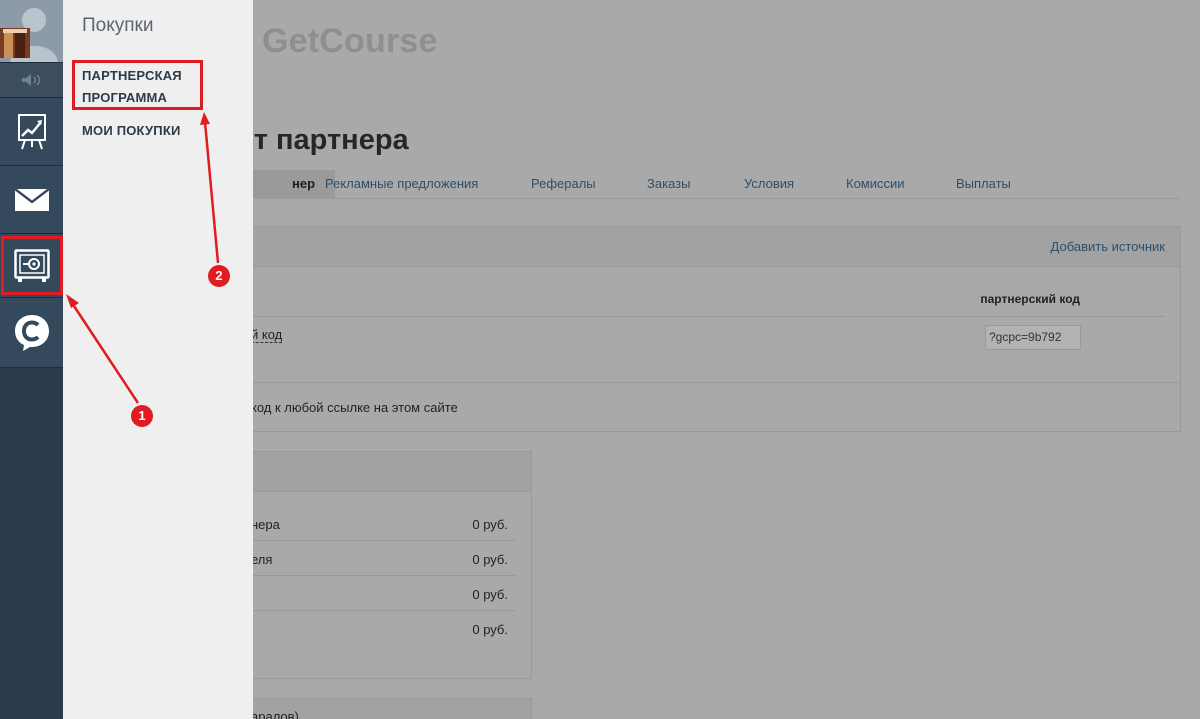 This screenshot has height=719, width=1200. I want to click on mail-icon, so click(31, 199).